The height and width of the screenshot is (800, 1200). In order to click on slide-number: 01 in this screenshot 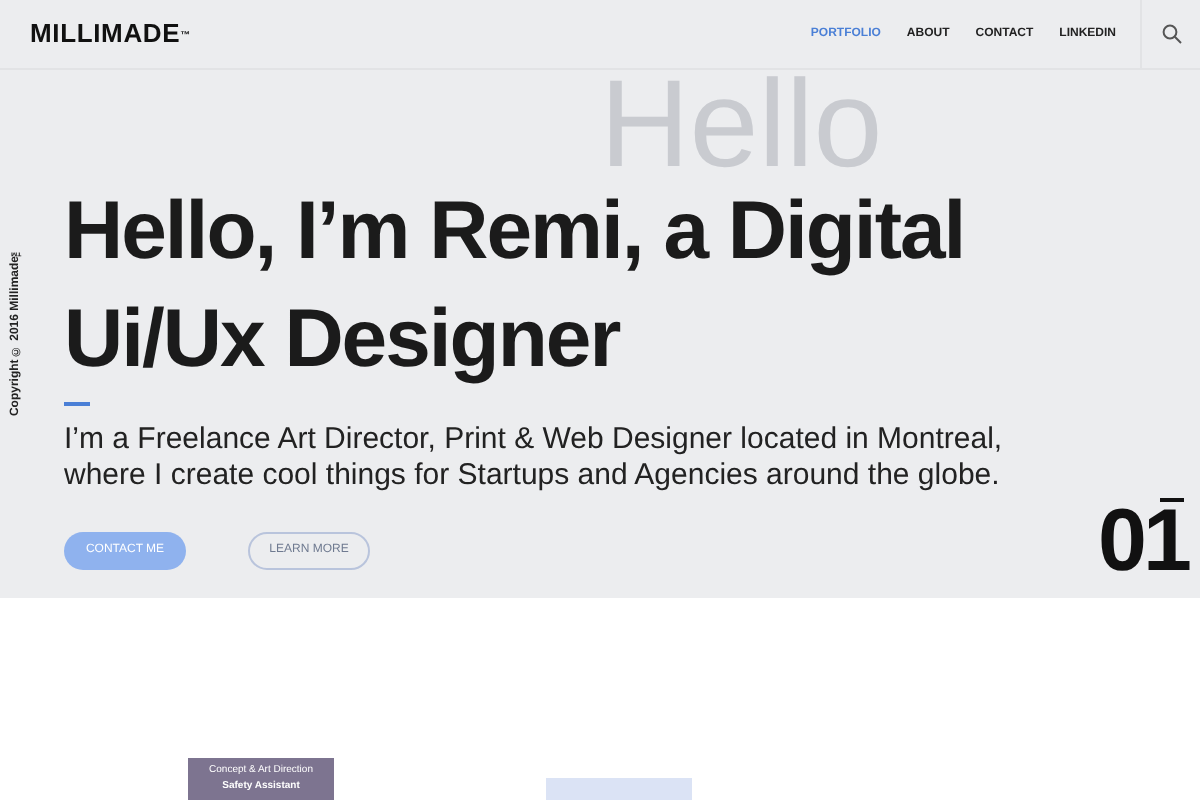, I will do `click(1143, 542)`.